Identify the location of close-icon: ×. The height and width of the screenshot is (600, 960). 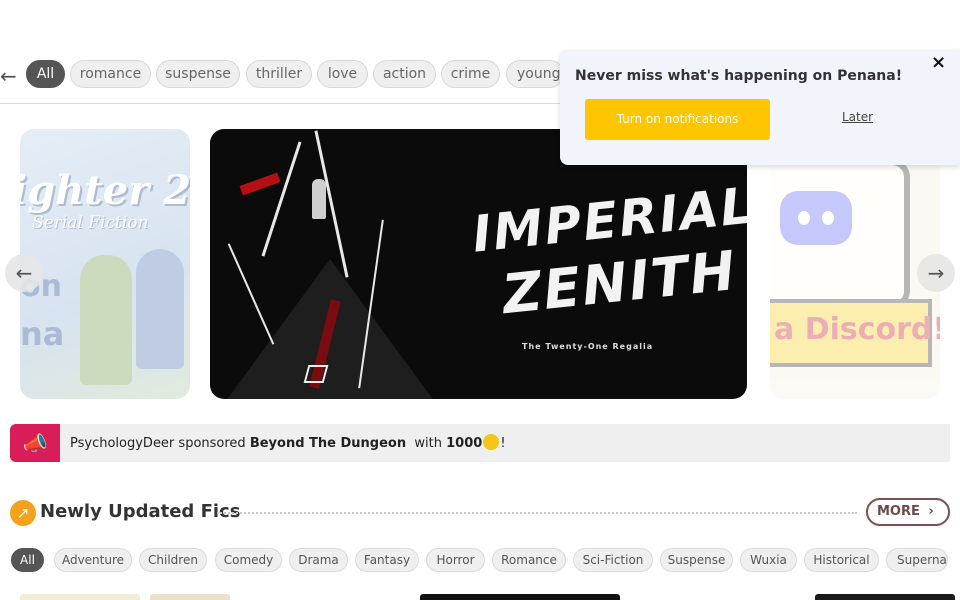
(938, 62).